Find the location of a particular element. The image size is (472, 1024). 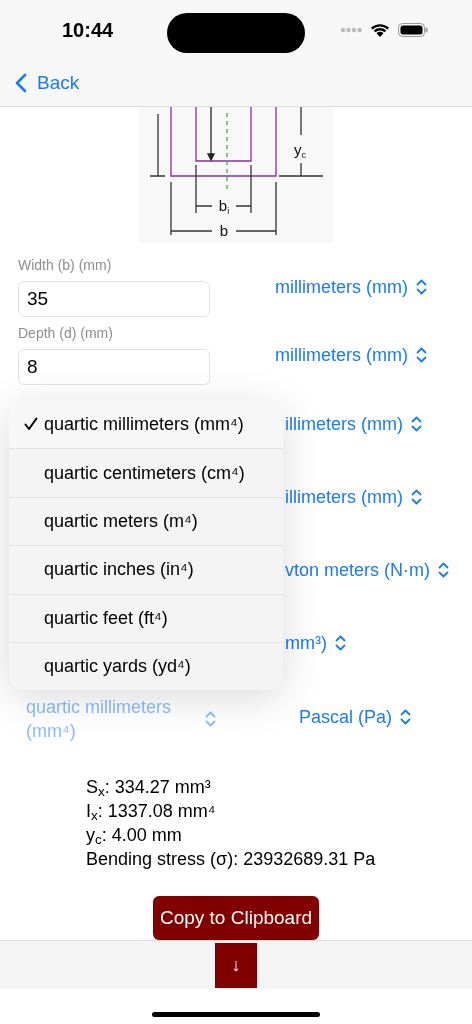

menu-item: quartic feet (ft⁴) is located at coordinates (146, 617).